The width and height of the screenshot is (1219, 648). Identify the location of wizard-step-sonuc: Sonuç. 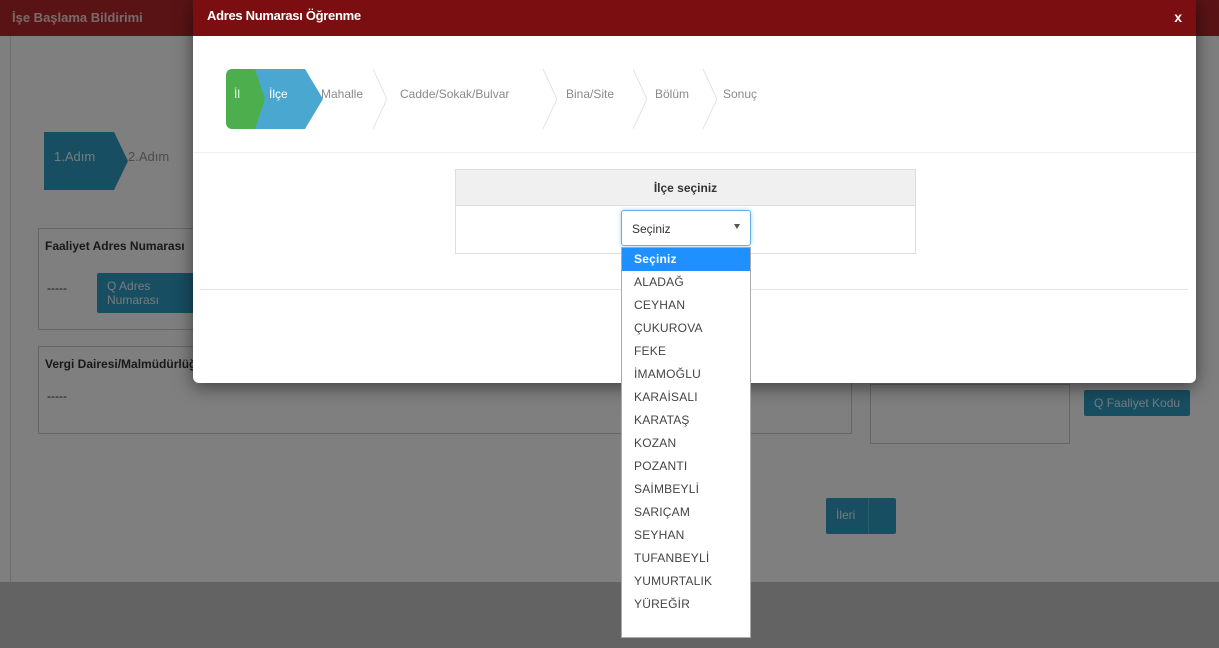
(740, 94).